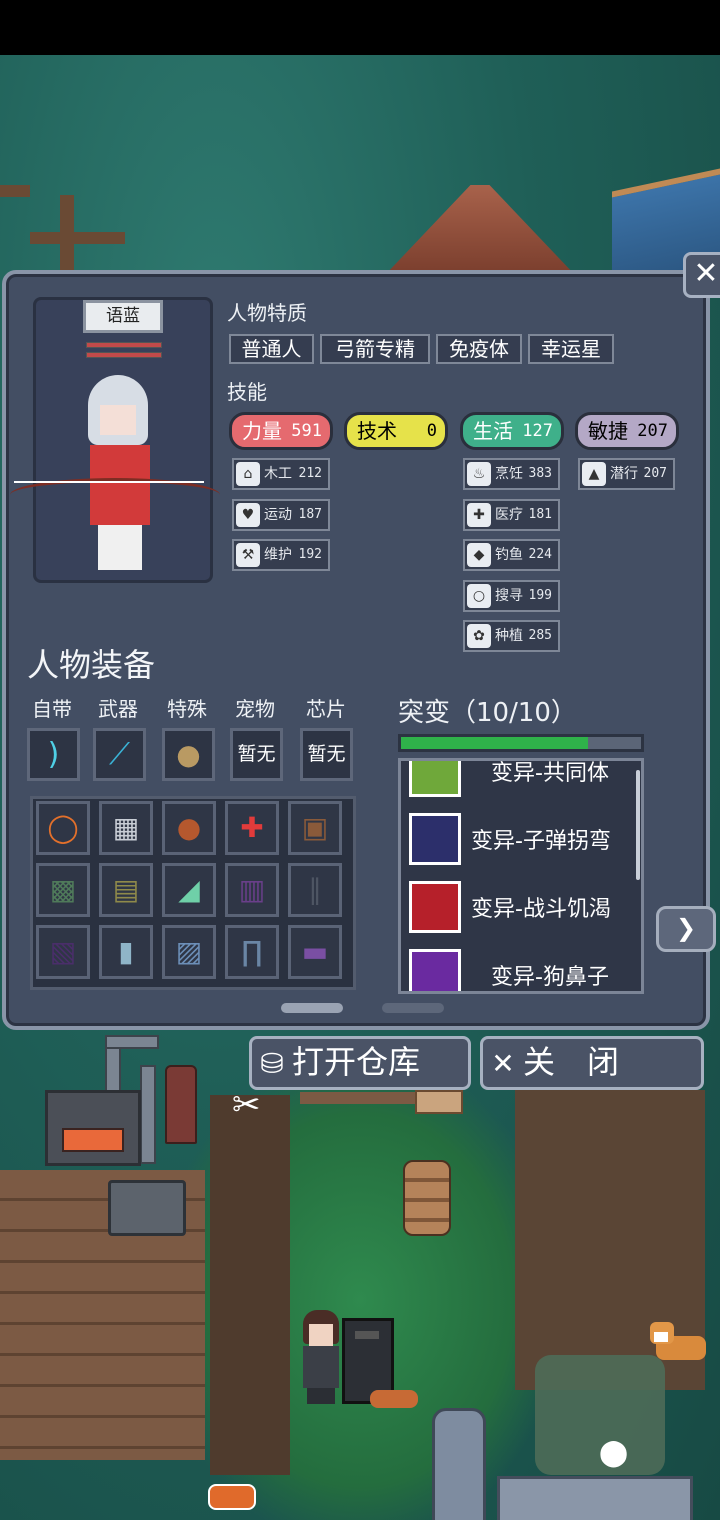 The width and height of the screenshot is (720, 1520). I want to click on page-indicator-active, so click(312, 1008).